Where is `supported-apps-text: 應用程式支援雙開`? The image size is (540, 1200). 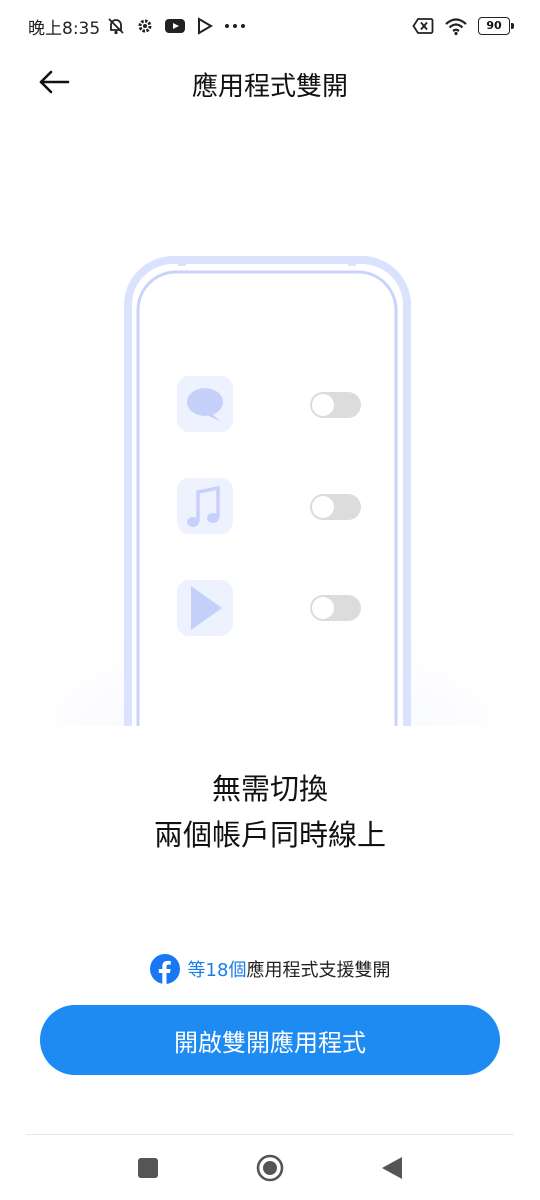
supported-apps-text: 應用程式支援雙開 is located at coordinates (318, 970).